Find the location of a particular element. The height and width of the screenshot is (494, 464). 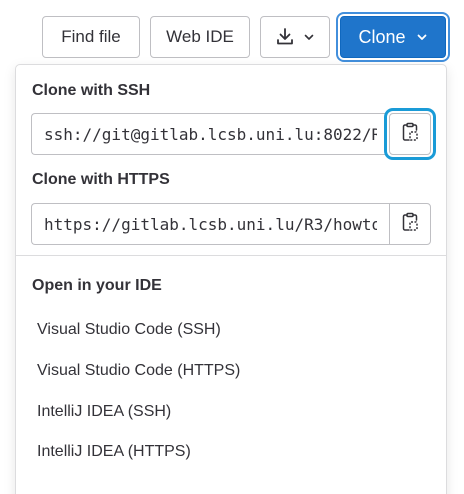

web-ide-label: Web IDE is located at coordinates (200, 36).